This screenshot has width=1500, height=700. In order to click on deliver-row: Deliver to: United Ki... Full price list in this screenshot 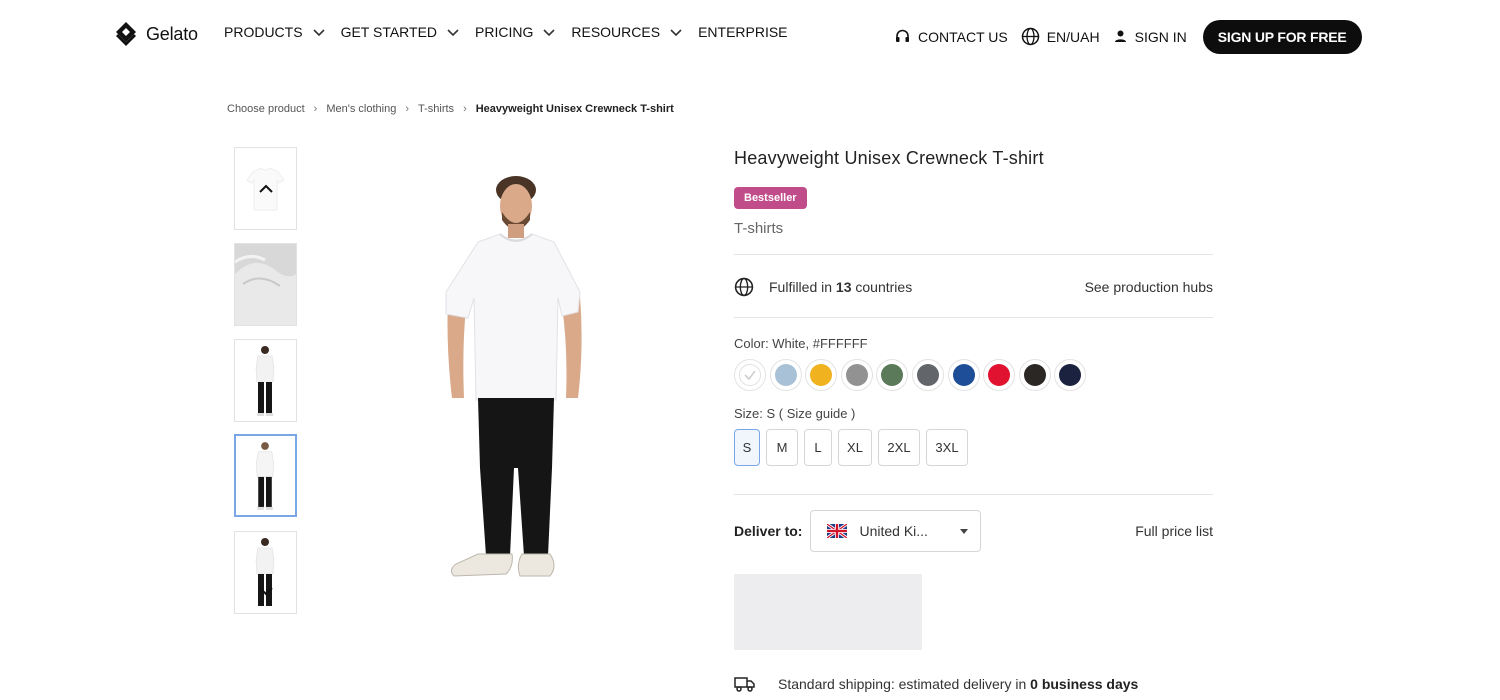, I will do `click(973, 531)`.